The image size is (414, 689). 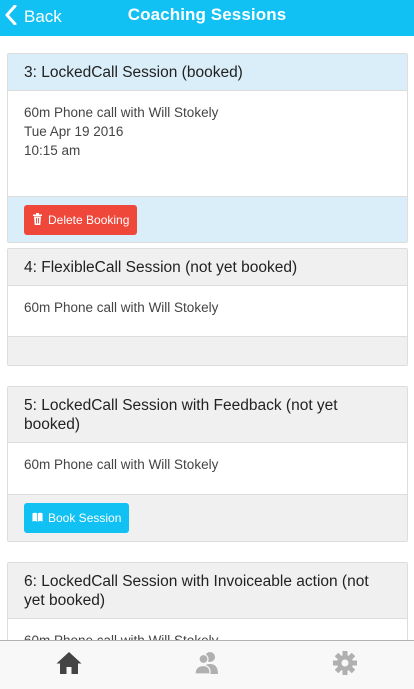 What do you see at coordinates (207, 219) in the screenshot?
I see `session-actions: Delete Booking` at bounding box center [207, 219].